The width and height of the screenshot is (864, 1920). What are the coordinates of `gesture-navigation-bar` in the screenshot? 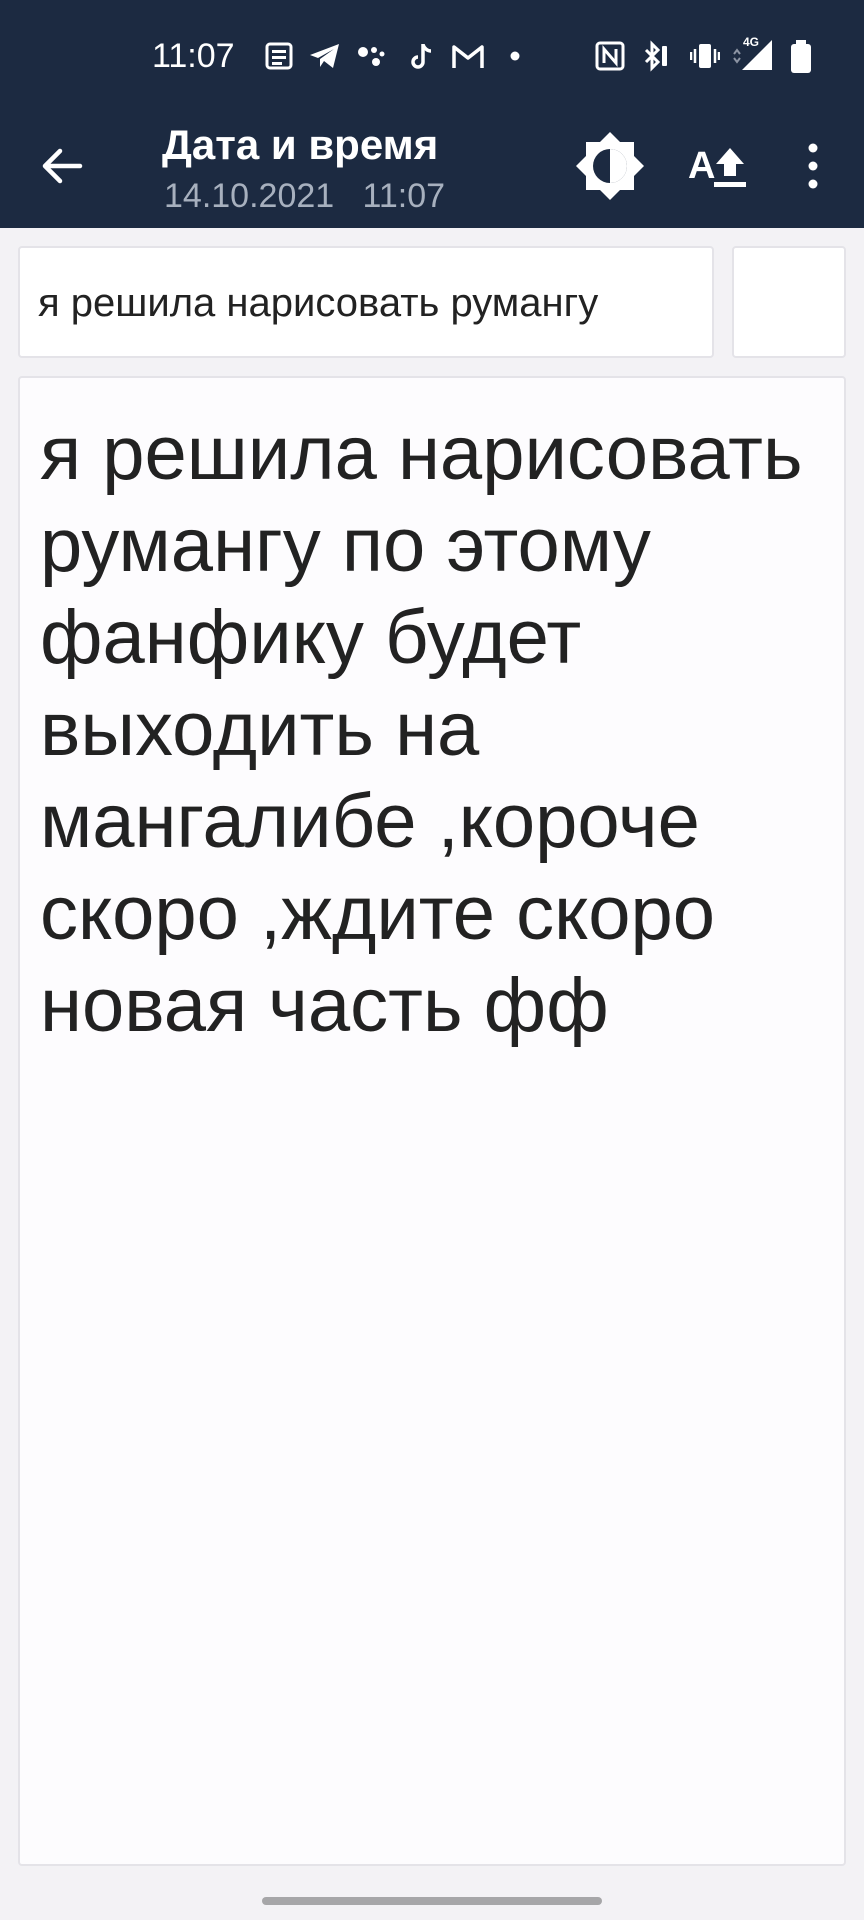 It's located at (432, 1901).